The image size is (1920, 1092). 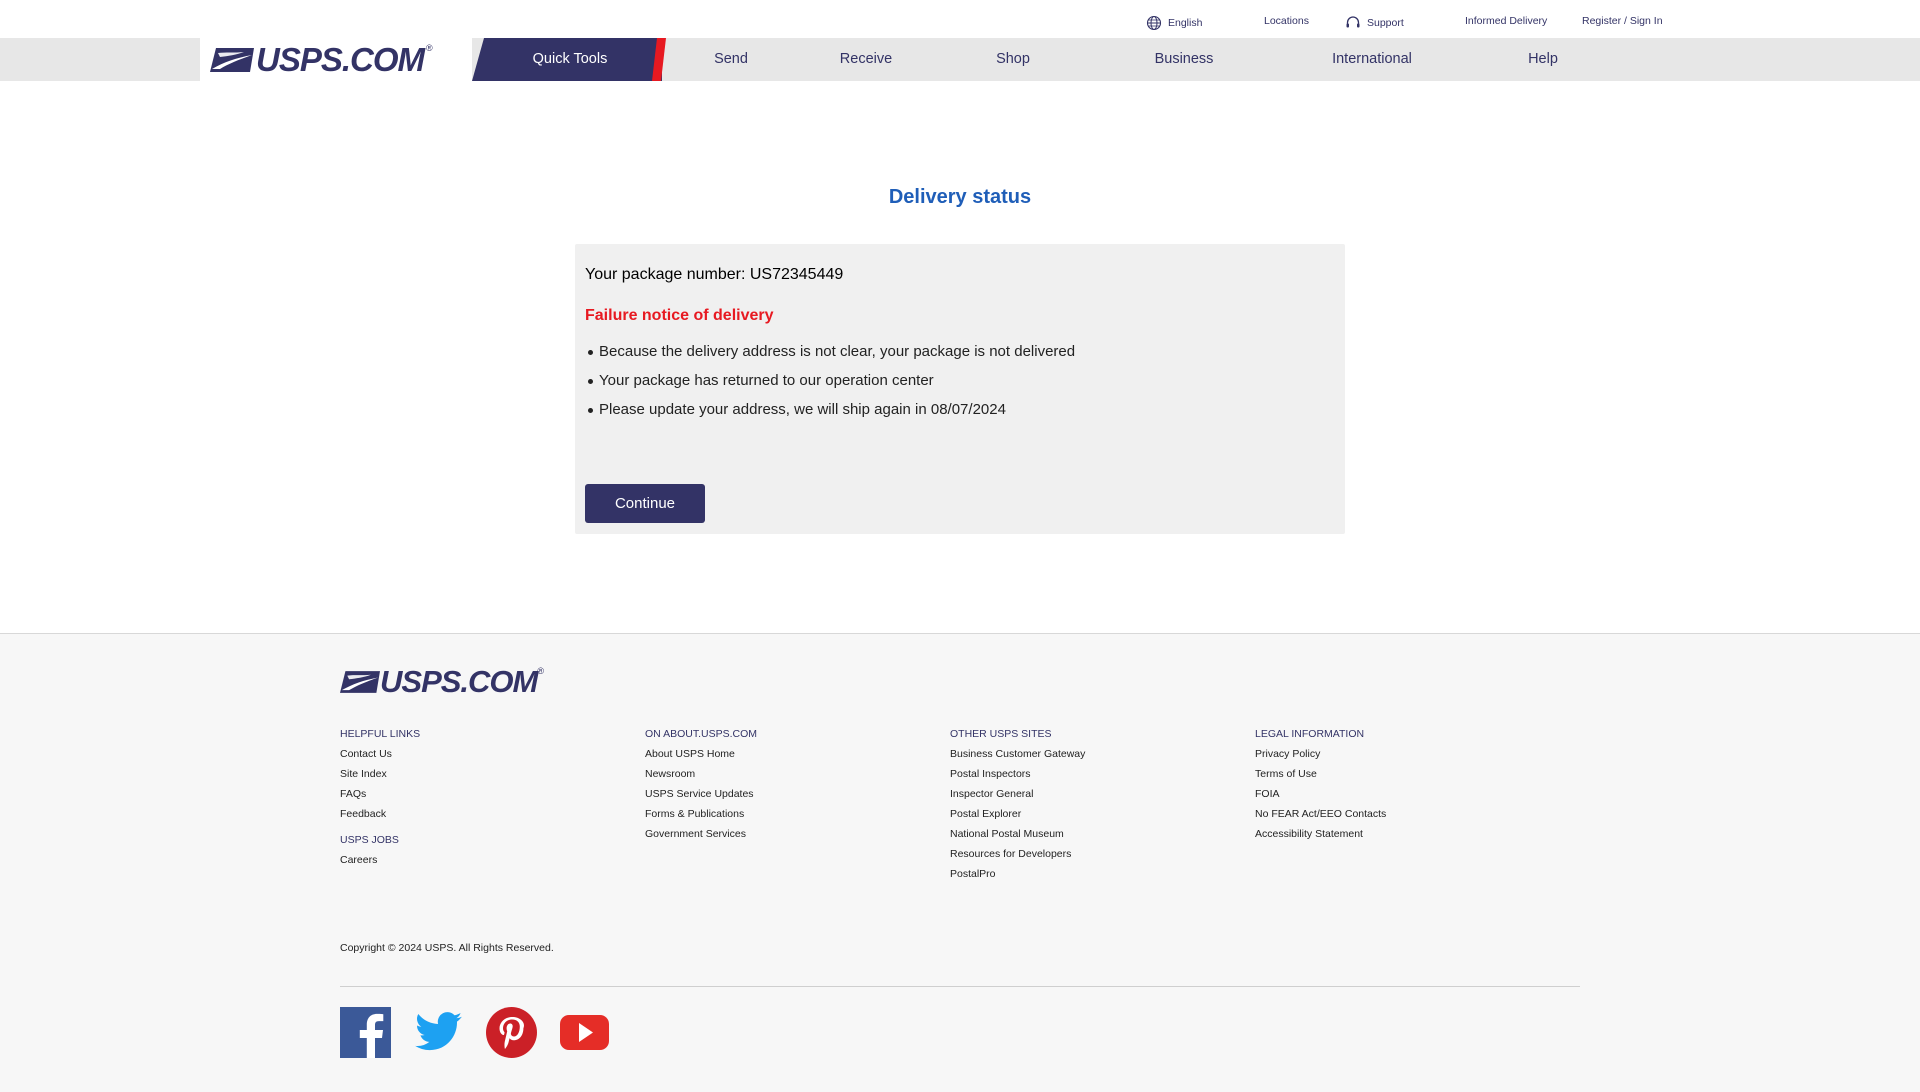 What do you see at coordinates (570, 59) in the screenshot?
I see `nav-quick-tools: Quick Tools` at bounding box center [570, 59].